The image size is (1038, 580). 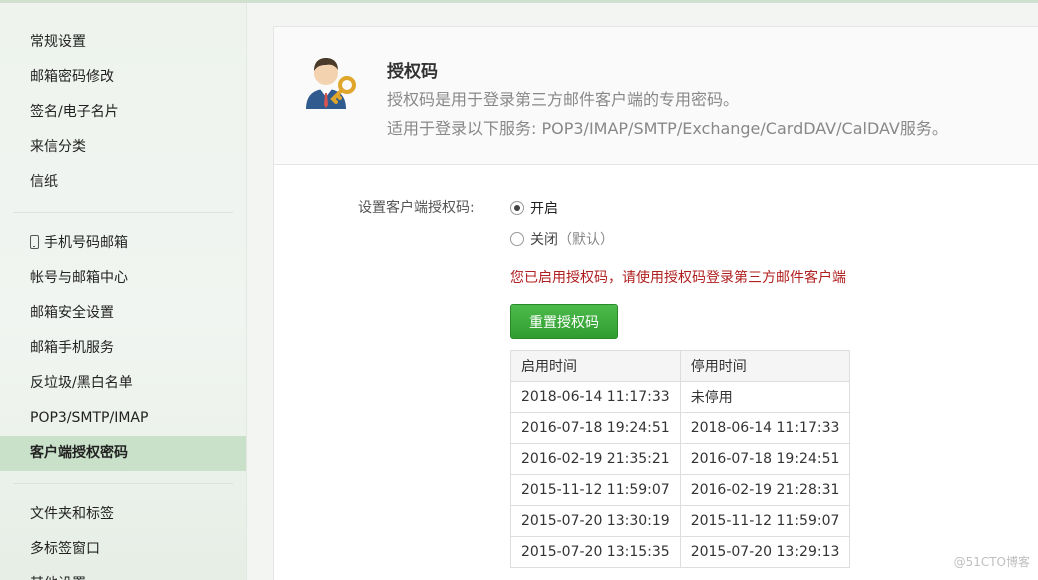 What do you see at coordinates (123, 42) in the screenshot?
I see `sidebar-item-general: 常规设置` at bounding box center [123, 42].